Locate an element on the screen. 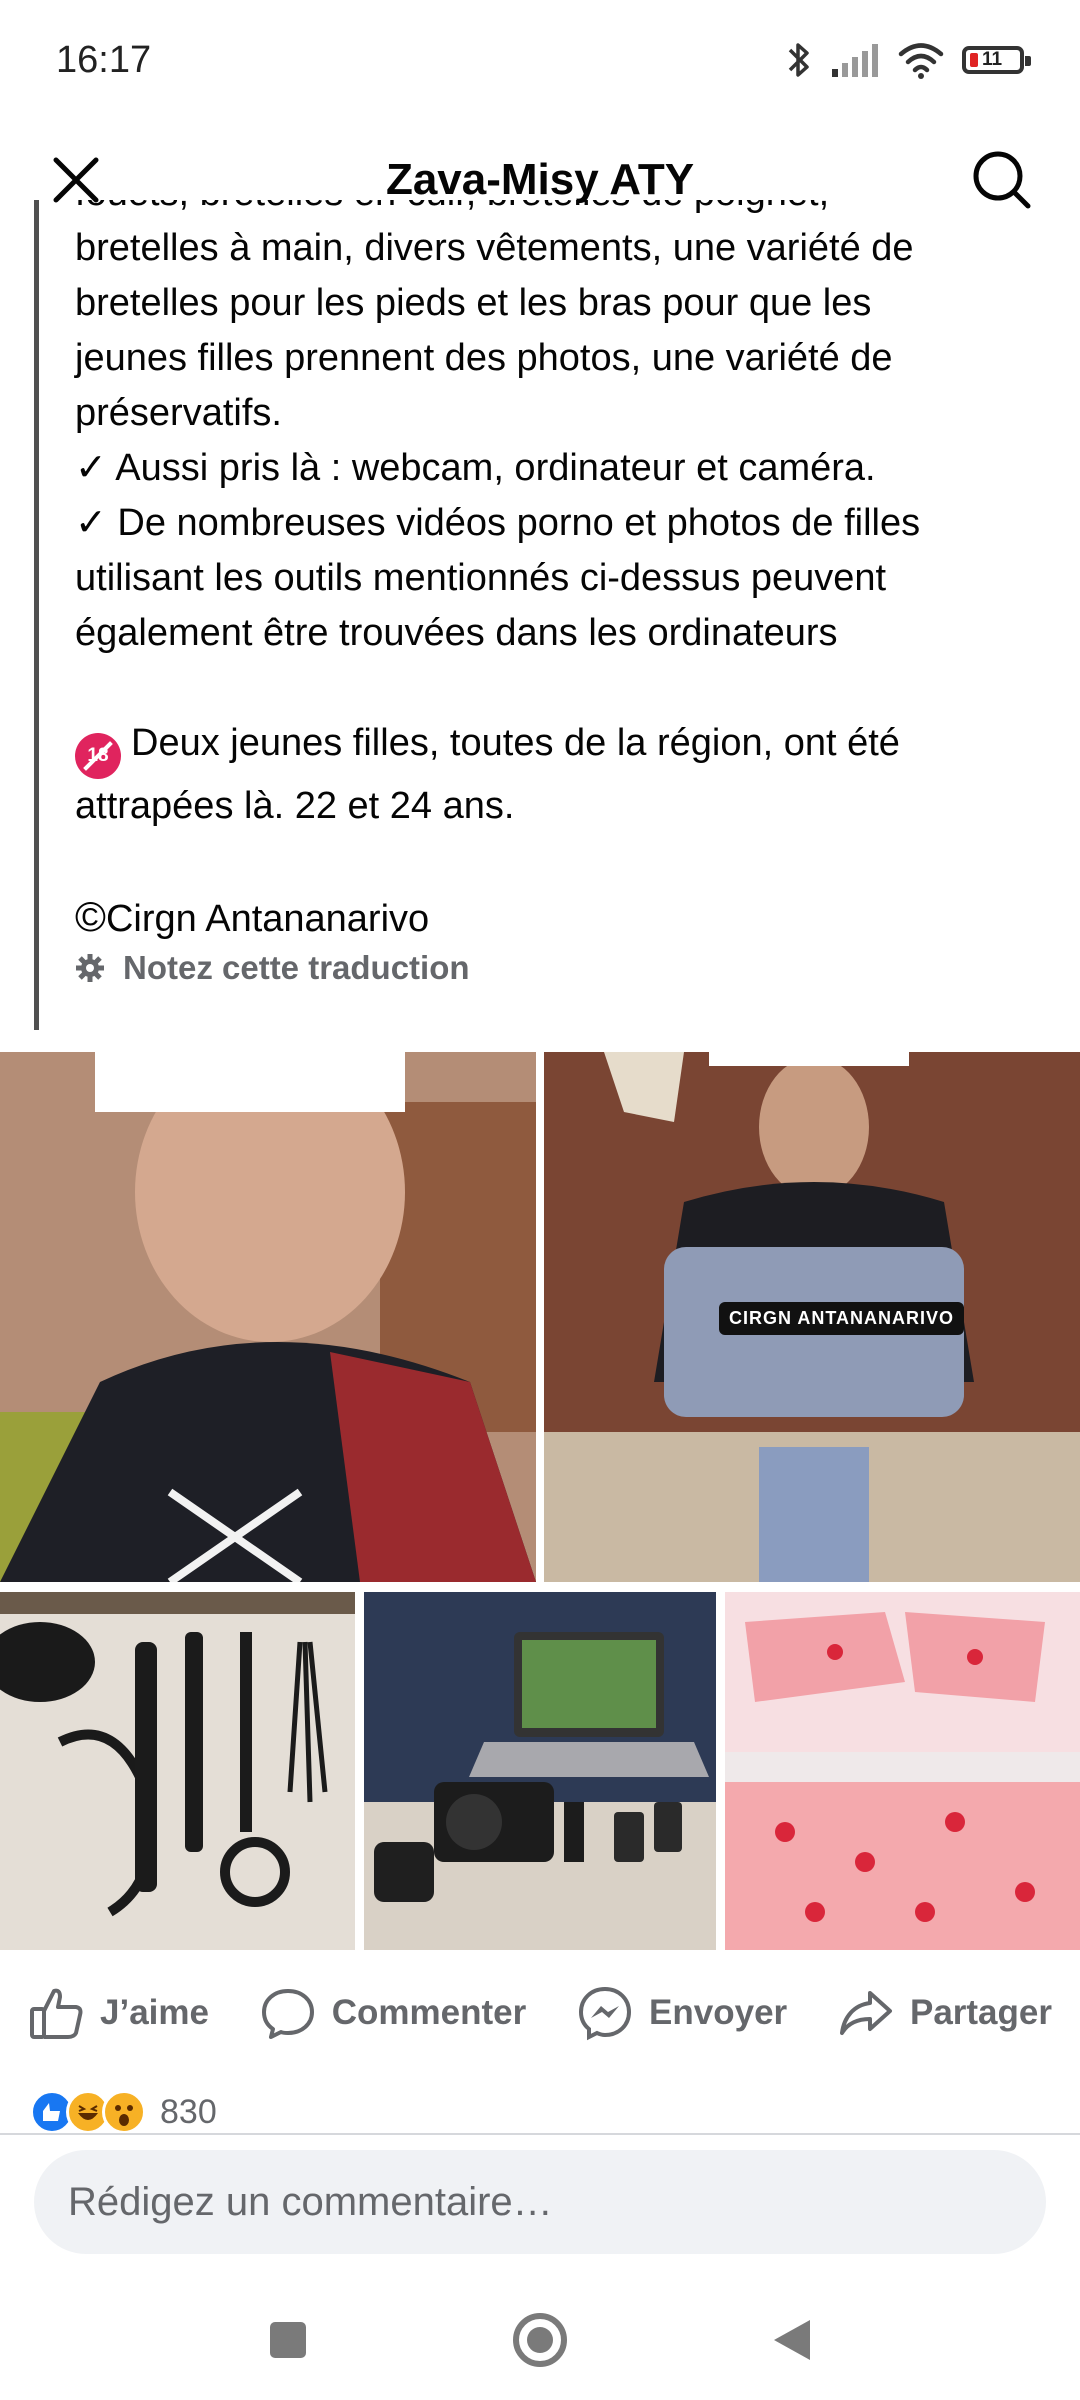 This screenshot has height=2400, width=1080. battery-icon: 11 is located at coordinates (996, 60).